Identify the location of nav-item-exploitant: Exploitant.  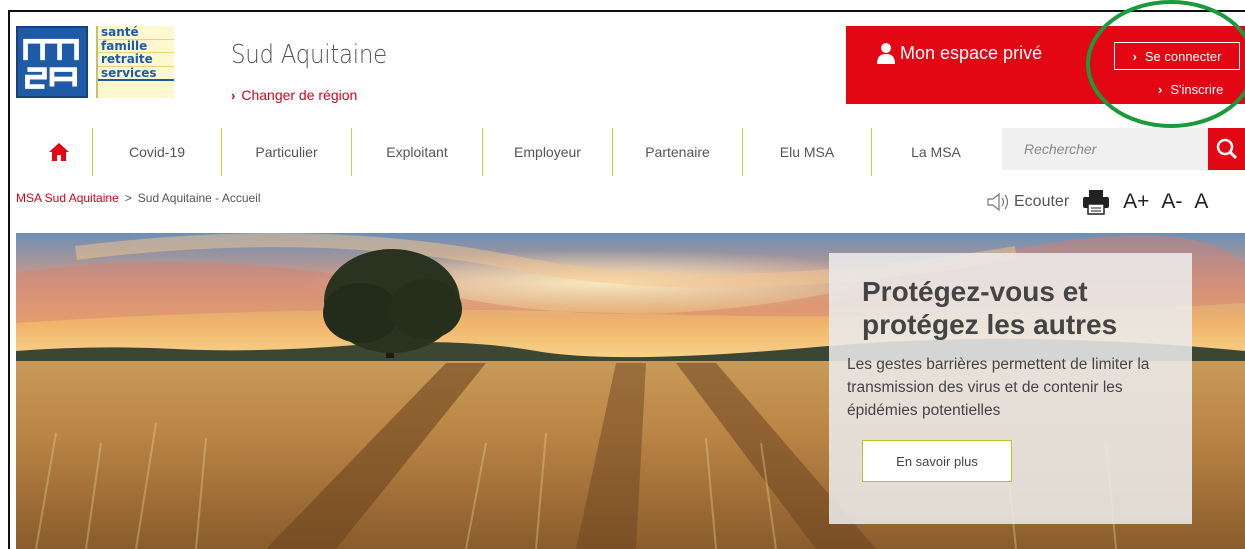
(417, 152).